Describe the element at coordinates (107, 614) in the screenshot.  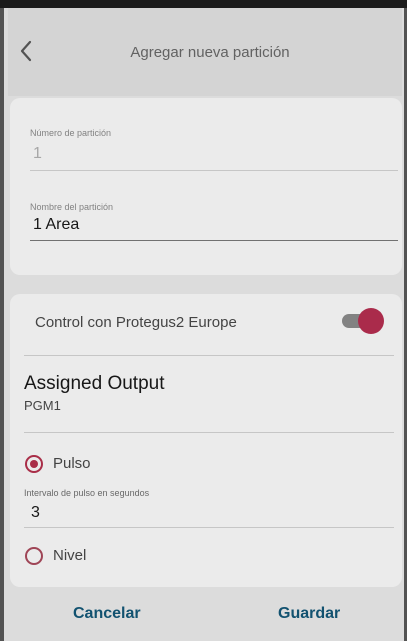
I see `cancel-button: Cancelar` at that location.